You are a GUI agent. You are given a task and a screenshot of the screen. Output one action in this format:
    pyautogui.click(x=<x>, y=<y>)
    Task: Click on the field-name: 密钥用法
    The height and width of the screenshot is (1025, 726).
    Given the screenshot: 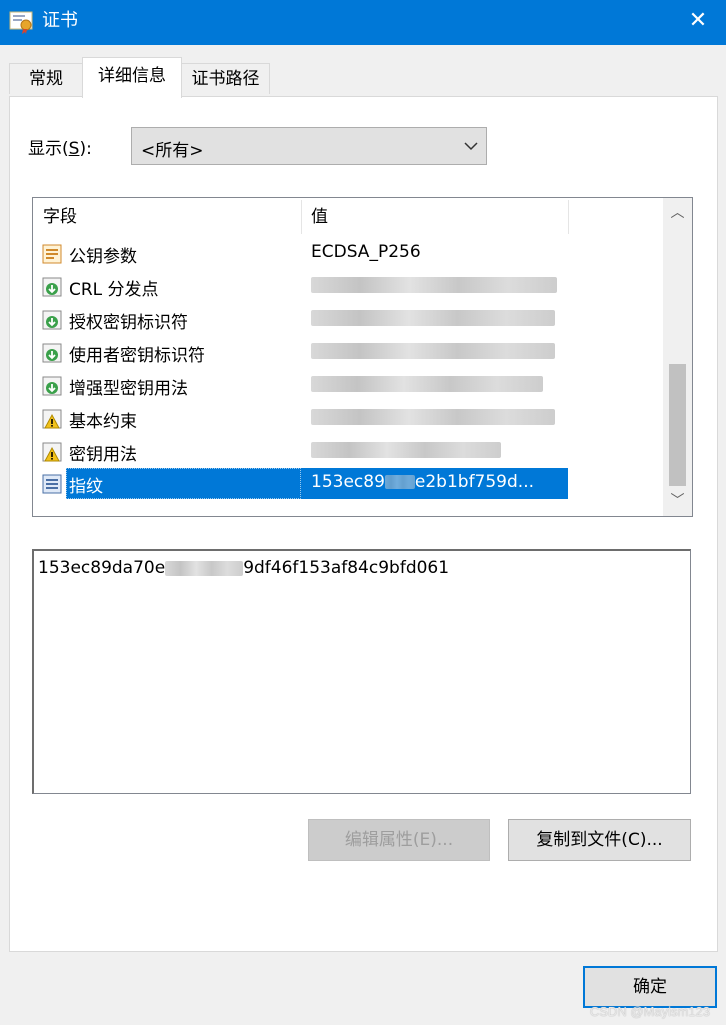 What is the action you would take?
    pyautogui.click(x=103, y=455)
    